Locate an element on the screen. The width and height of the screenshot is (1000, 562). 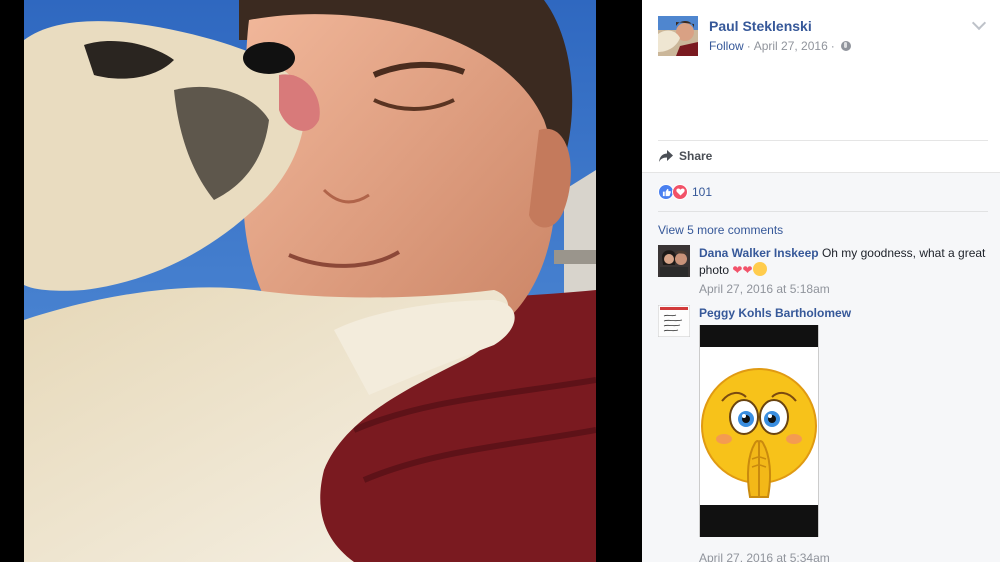
share-button: Share is located at coordinates (823, 156).